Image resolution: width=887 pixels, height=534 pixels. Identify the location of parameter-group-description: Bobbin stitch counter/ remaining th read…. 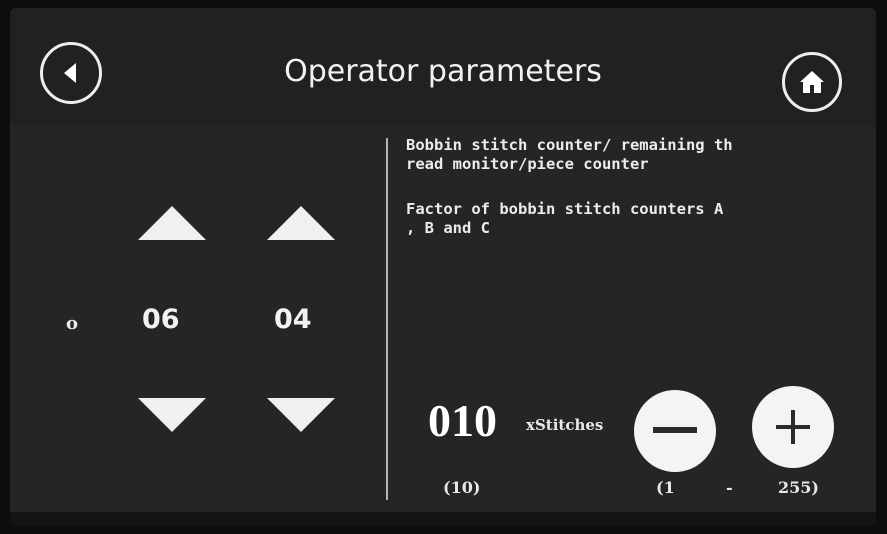
(569, 154).